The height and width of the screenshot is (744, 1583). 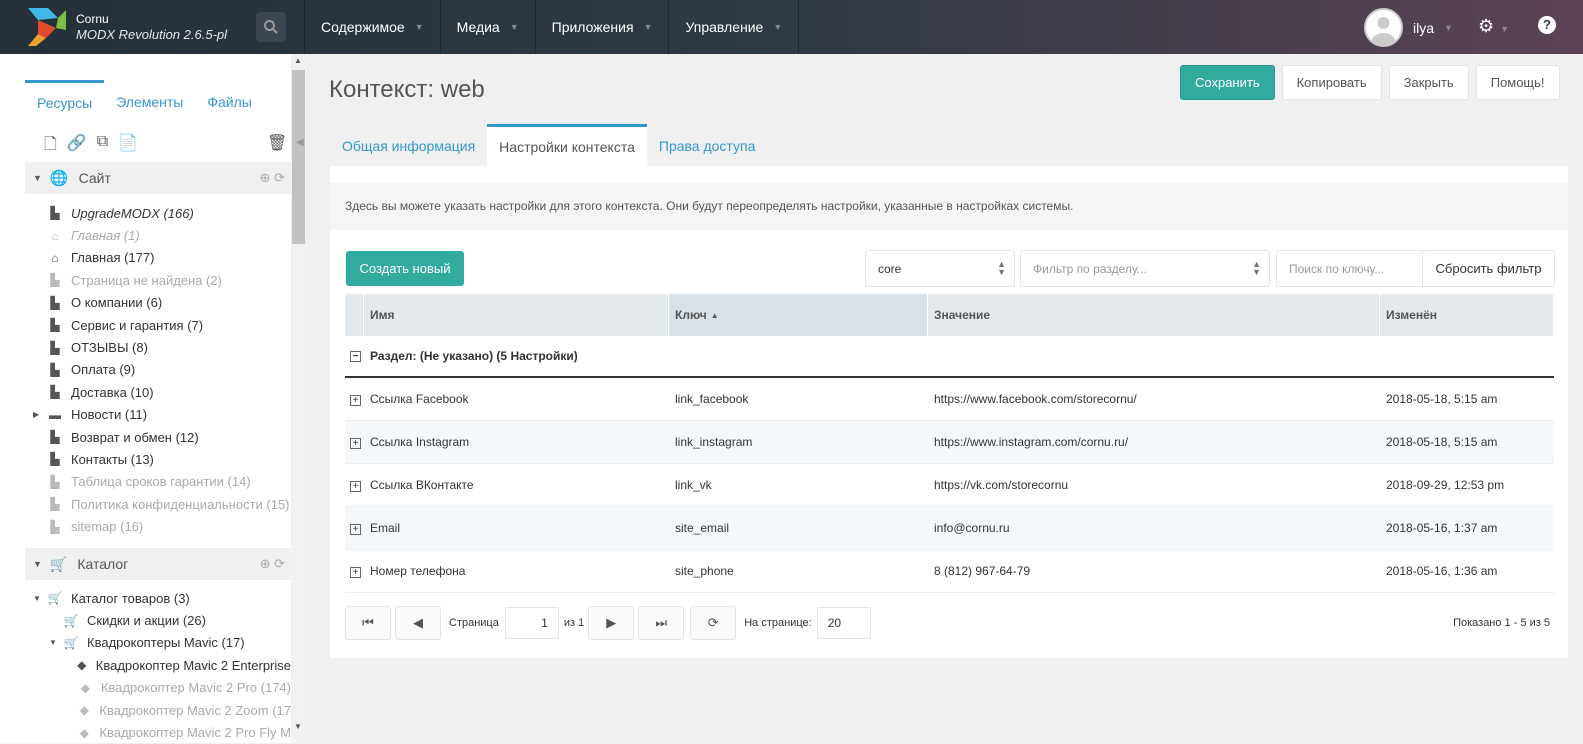 I want to click on tree-node-label: Оплата (9), so click(x=103, y=370).